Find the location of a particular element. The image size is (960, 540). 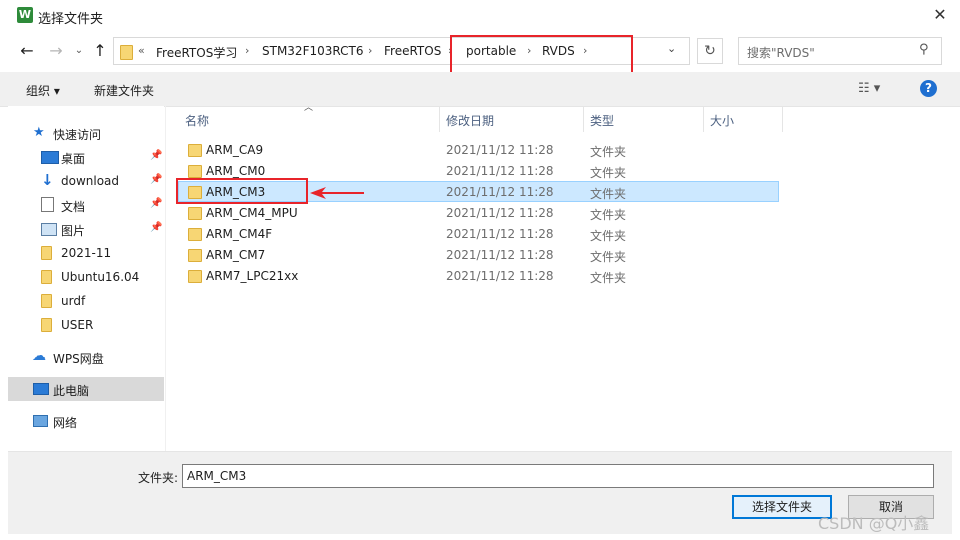

file-row: ARM_CM4_MPU 2021/11/12 11:28 文件夹 is located at coordinates (478, 212).